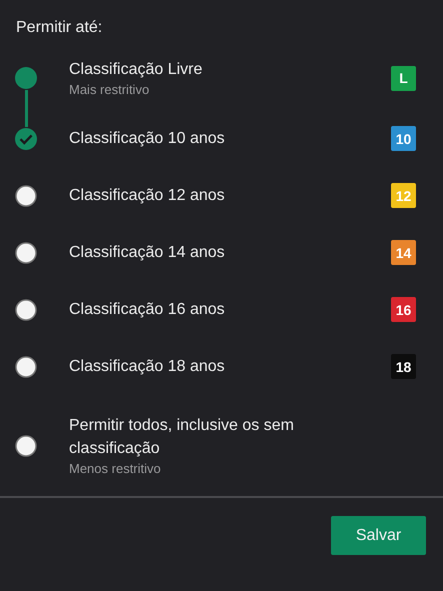 This screenshot has width=443, height=591. What do you see at coordinates (199, 437) in the screenshot?
I see `option-label: Permitir todos, inclusive os sem classificação` at bounding box center [199, 437].